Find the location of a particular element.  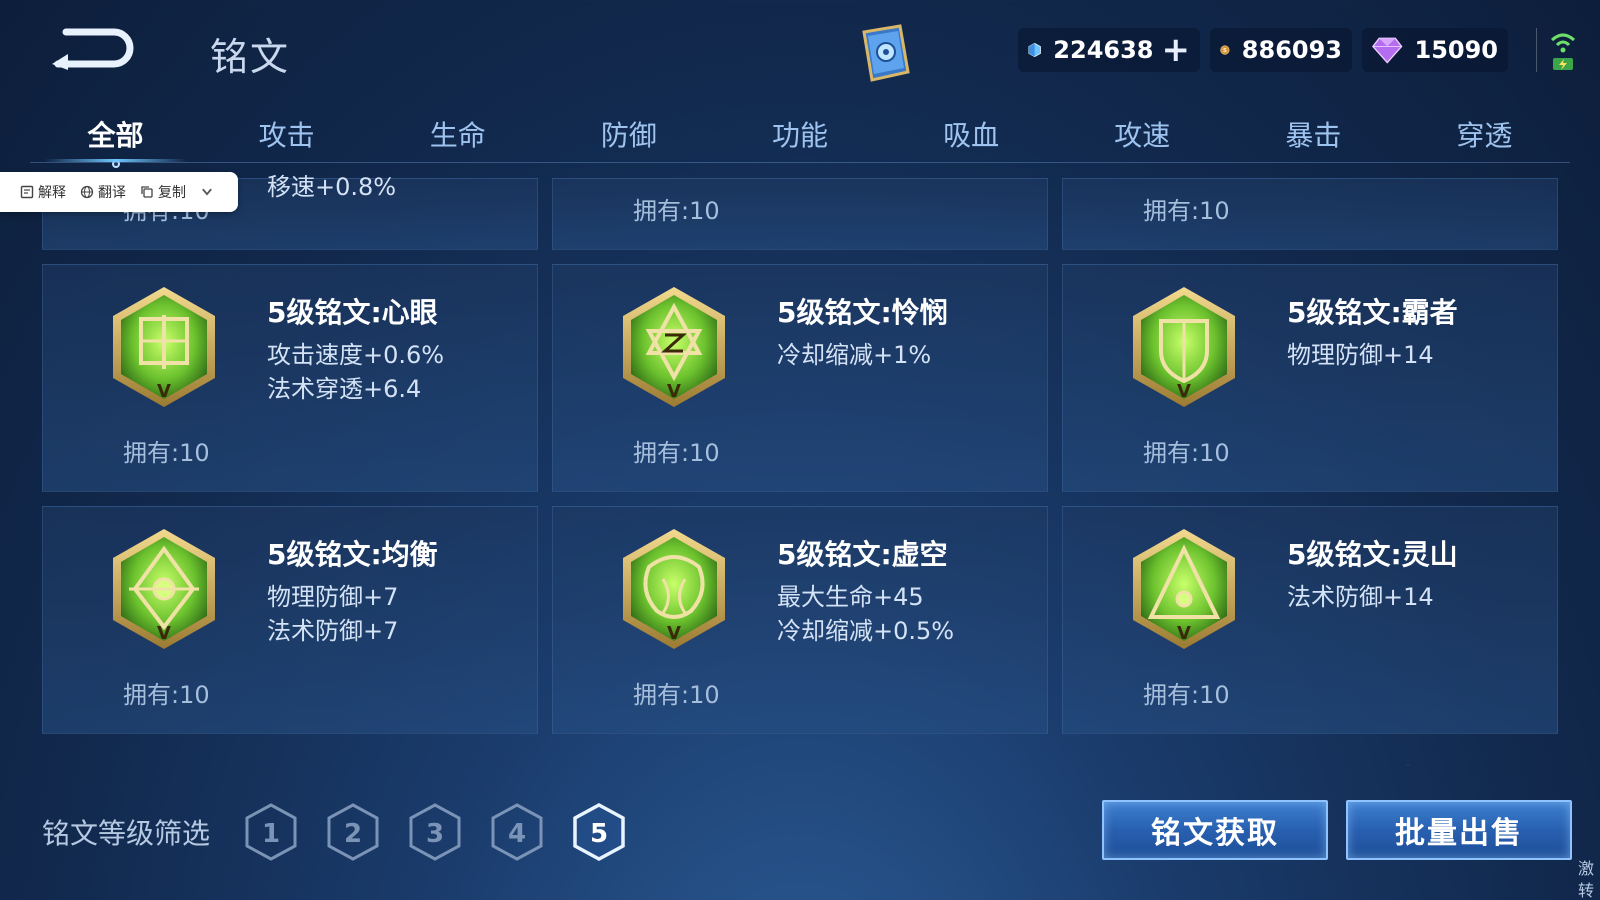

tab-label: 防御 is located at coordinates (628, 135).